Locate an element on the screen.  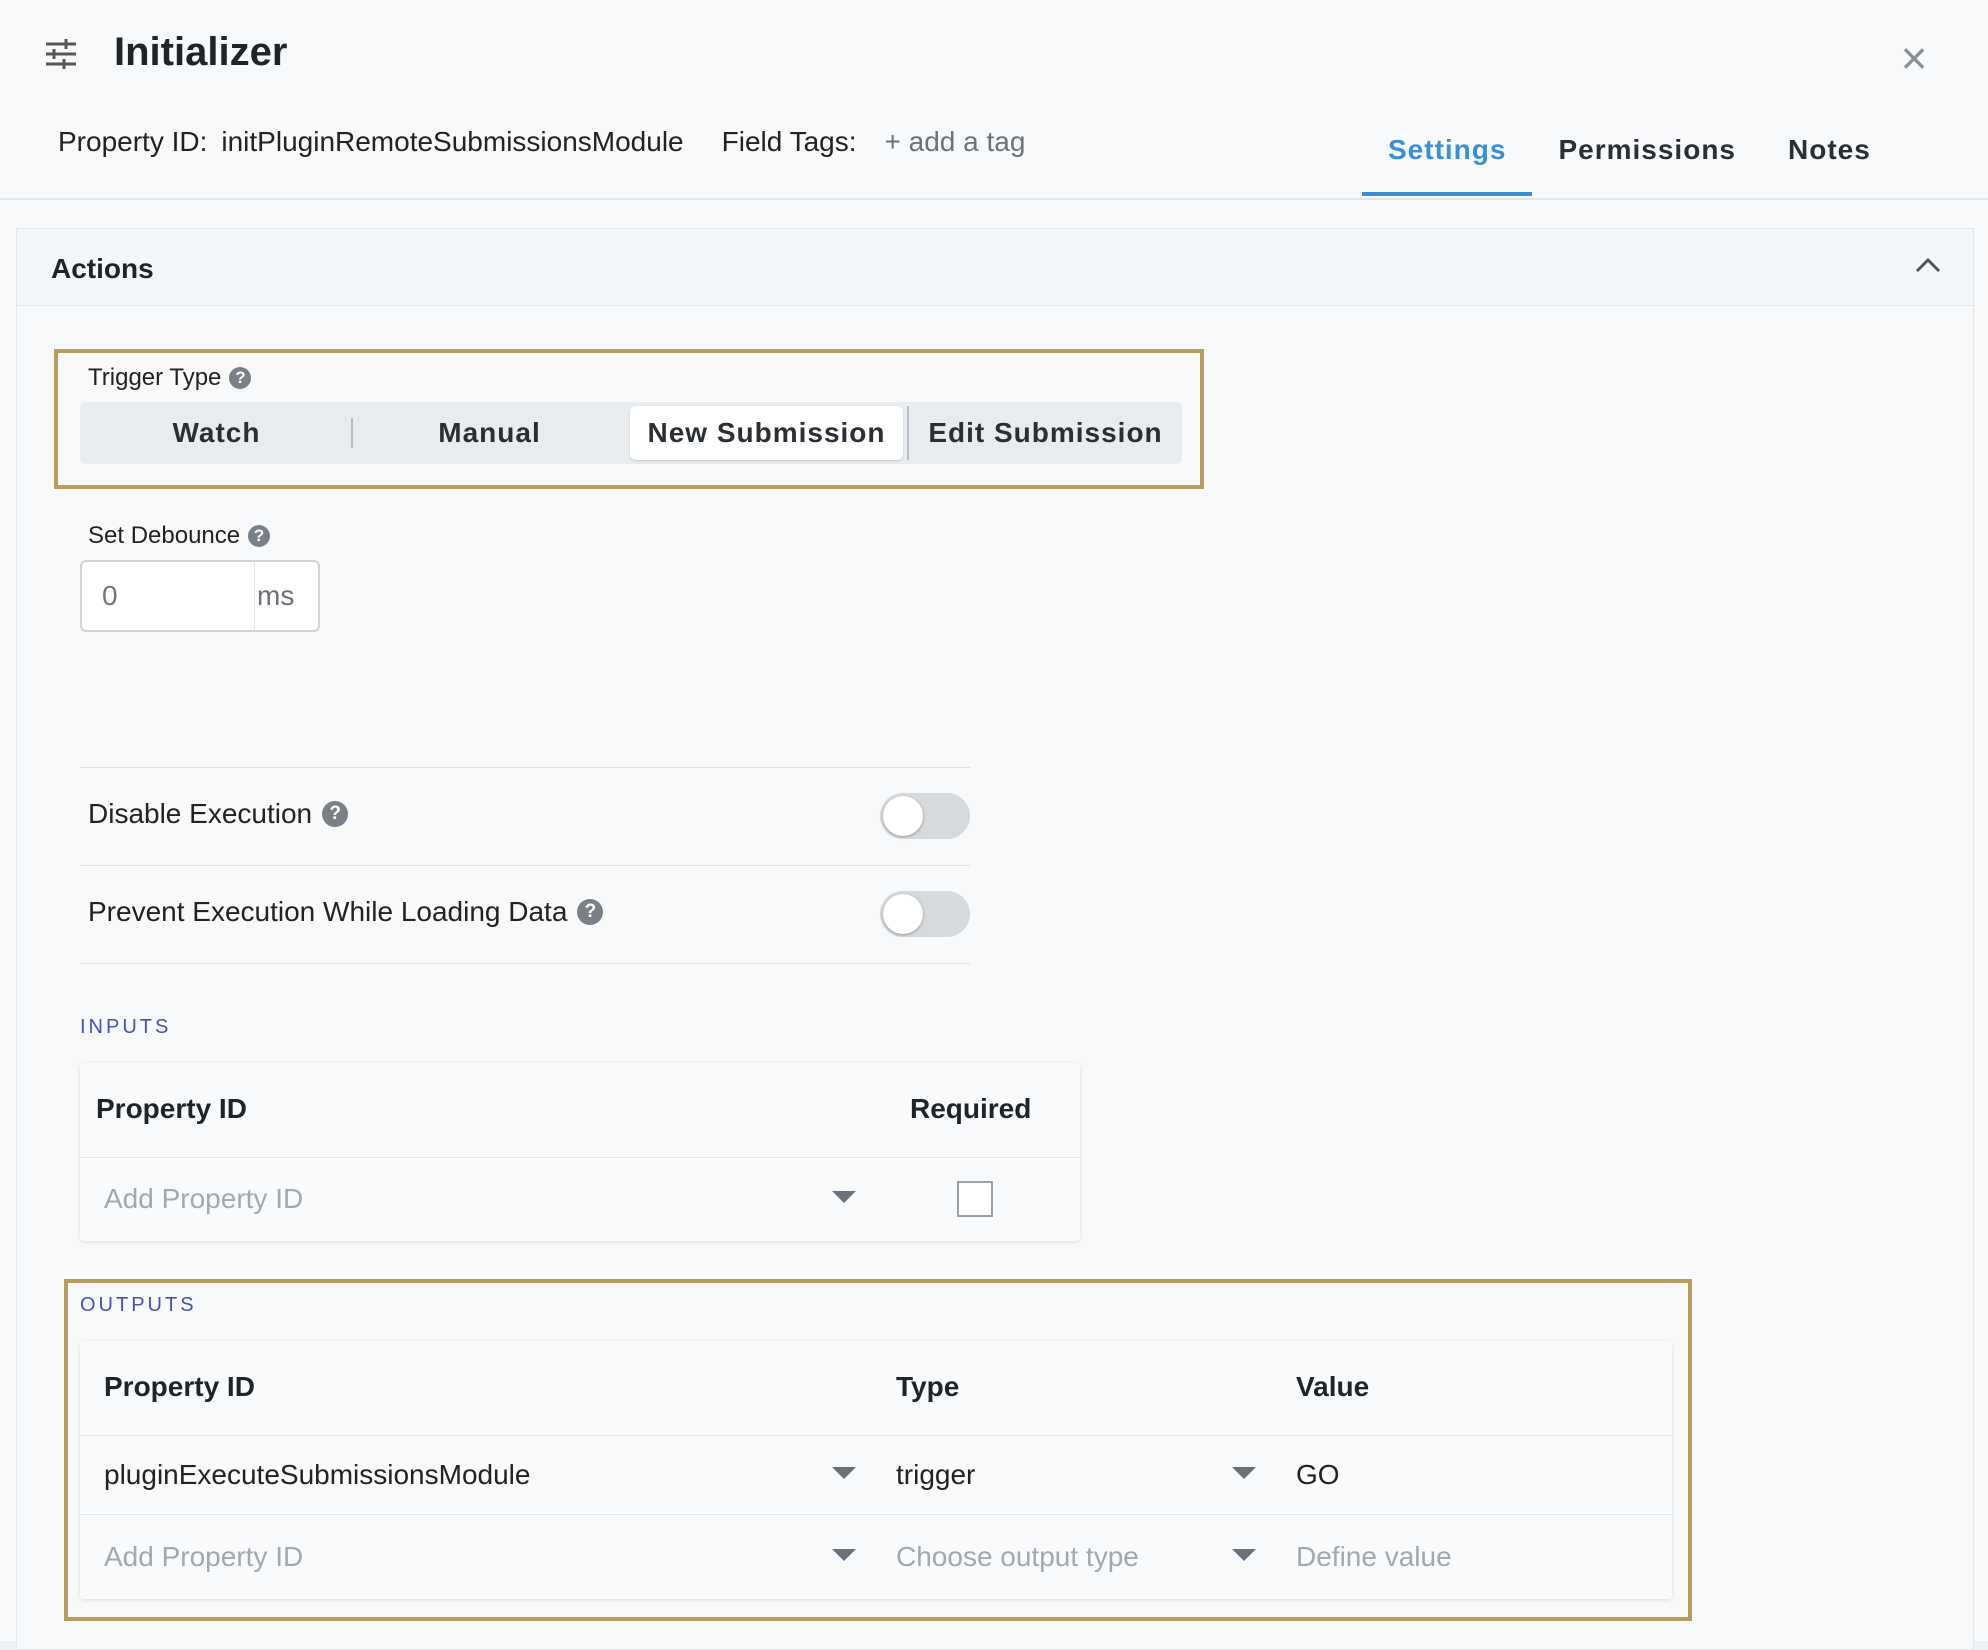
required-checkbox is located at coordinates (975, 1199).